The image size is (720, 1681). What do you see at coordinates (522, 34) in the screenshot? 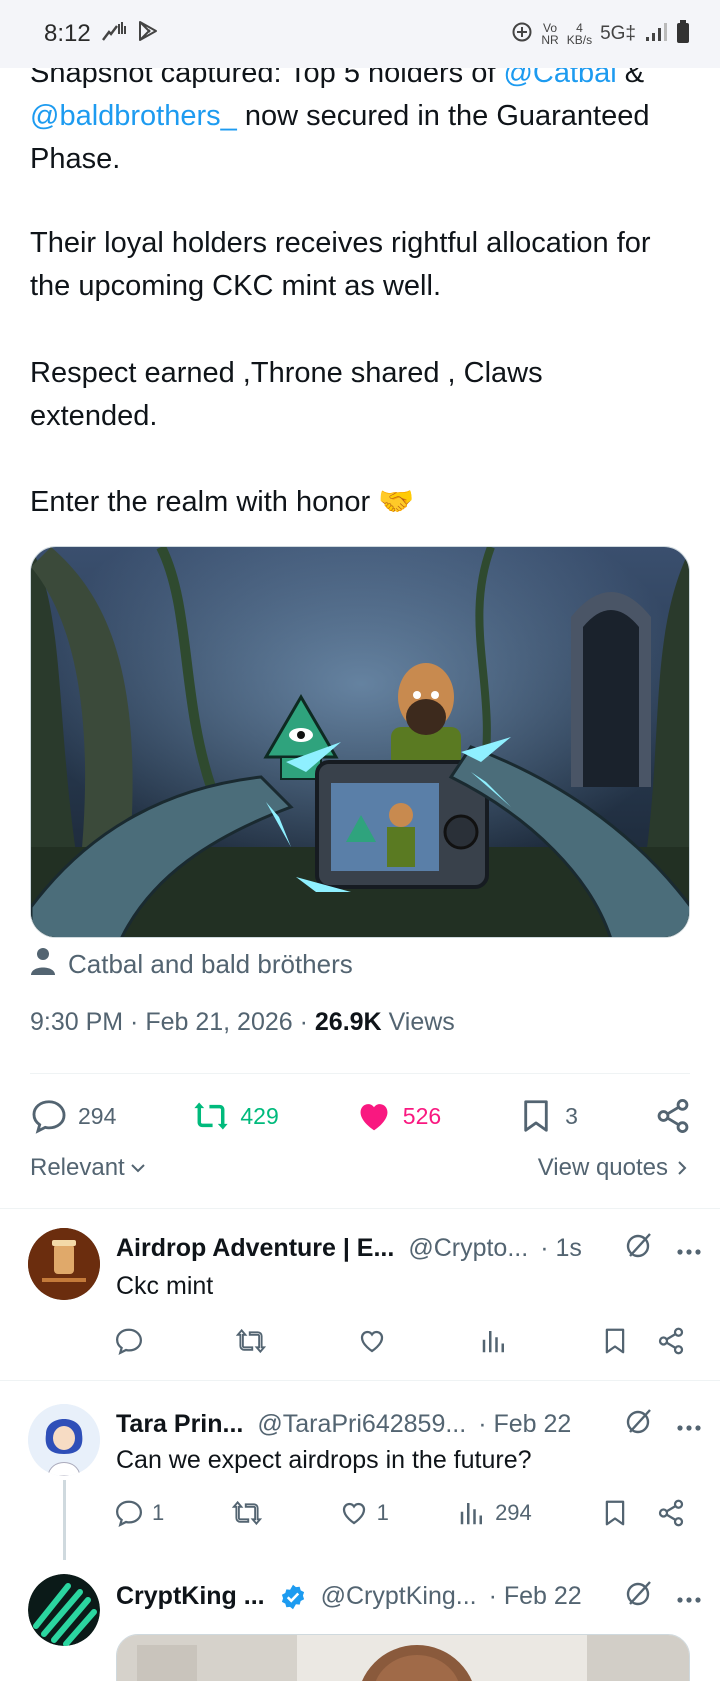
I see `data-saver-icon` at bounding box center [522, 34].